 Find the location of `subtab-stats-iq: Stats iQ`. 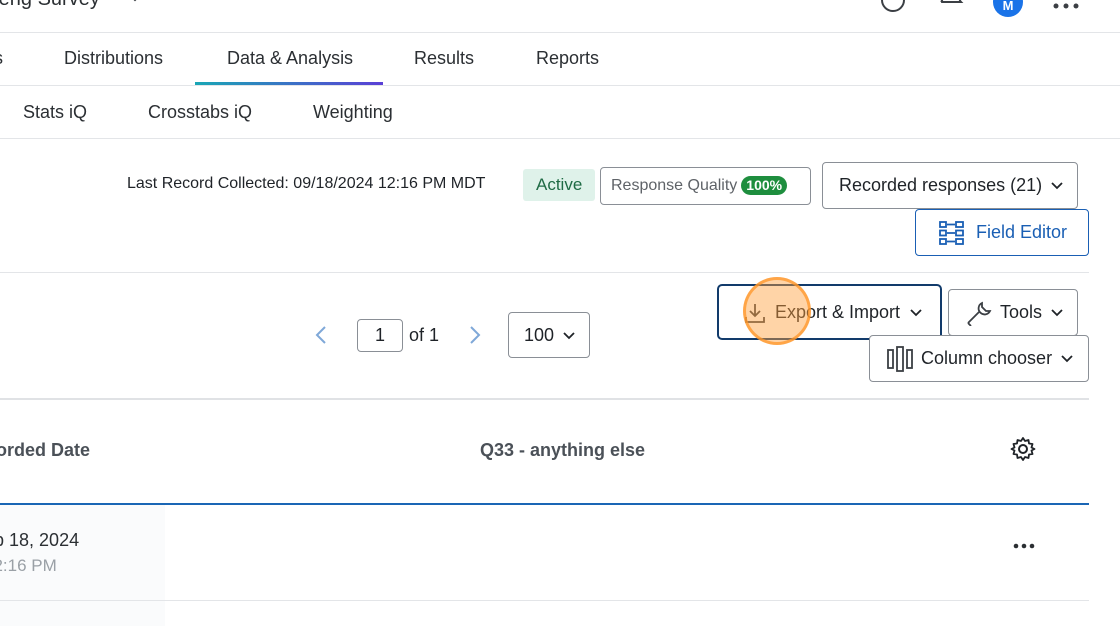

subtab-stats-iq: Stats iQ is located at coordinates (55, 112).